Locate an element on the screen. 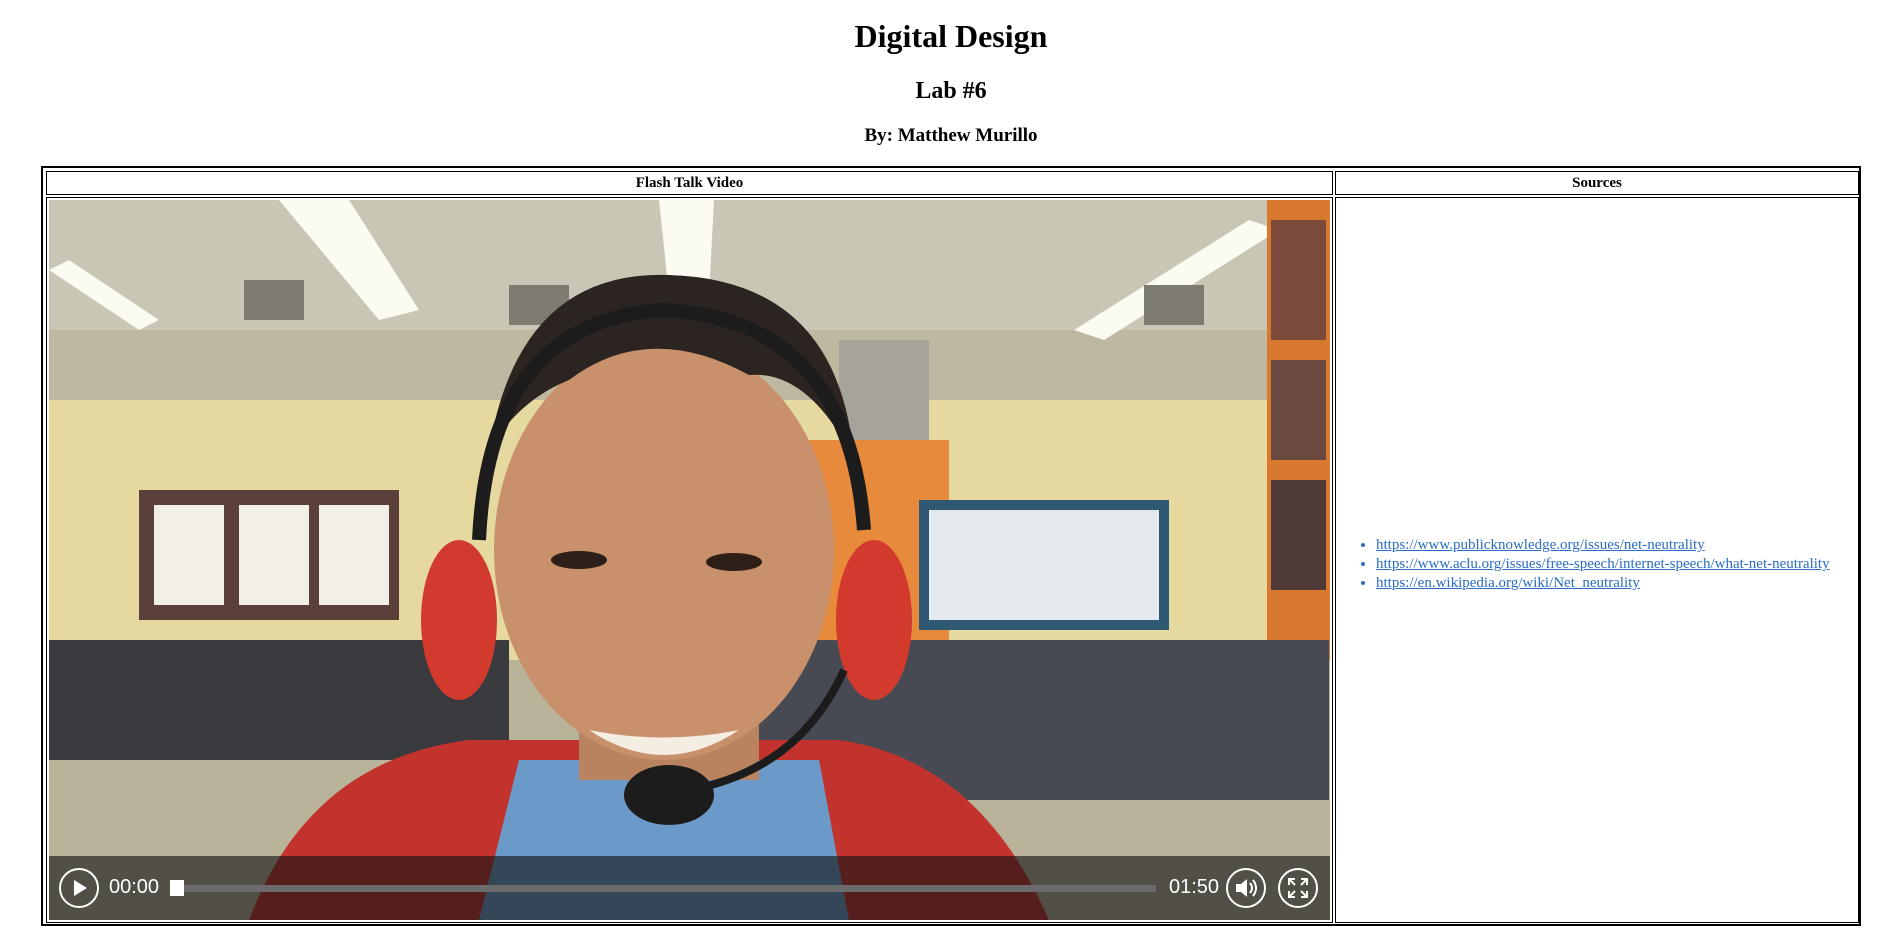 The height and width of the screenshot is (931, 1902). play-icon is located at coordinates (80, 888).